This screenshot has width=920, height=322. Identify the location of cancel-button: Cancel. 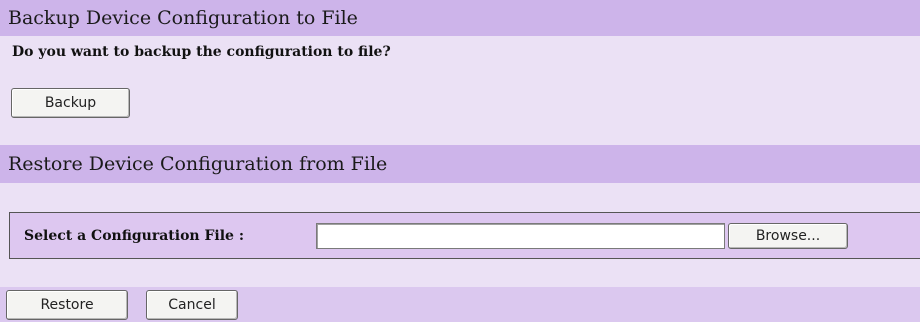
(192, 305).